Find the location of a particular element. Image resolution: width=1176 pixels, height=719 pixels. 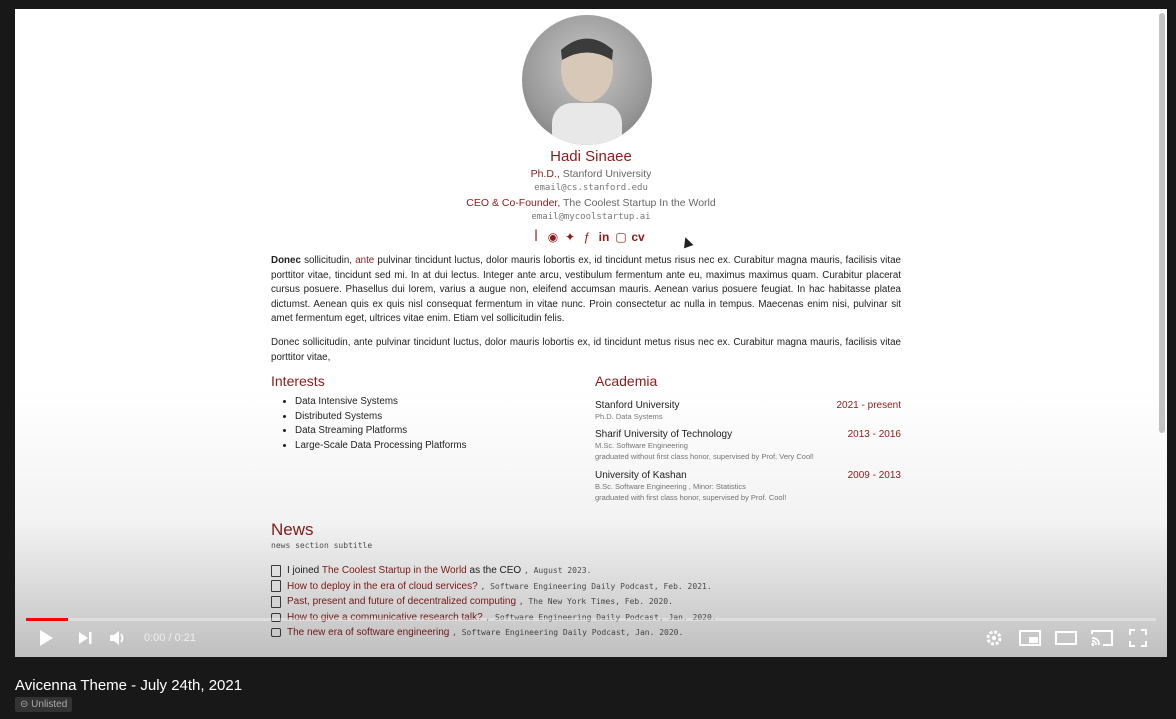

degree: Ph.D., is located at coordinates (545, 174).